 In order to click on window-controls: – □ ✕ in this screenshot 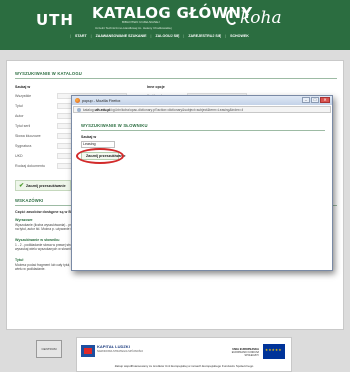, I will do `click(316, 100)`.